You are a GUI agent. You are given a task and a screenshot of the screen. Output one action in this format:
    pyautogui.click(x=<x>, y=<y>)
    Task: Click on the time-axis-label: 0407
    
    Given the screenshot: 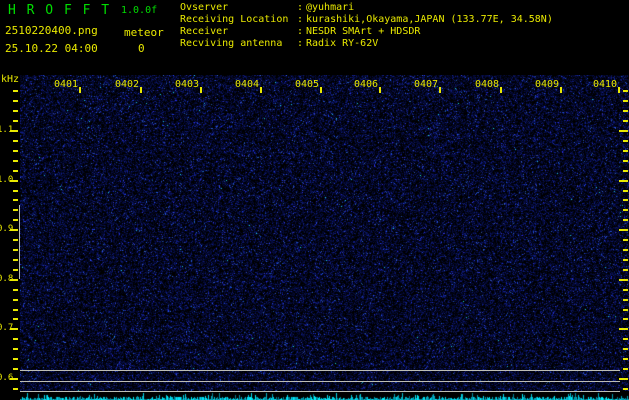 What is the action you would take?
    pyautogui.click(x=426, y=84)
    